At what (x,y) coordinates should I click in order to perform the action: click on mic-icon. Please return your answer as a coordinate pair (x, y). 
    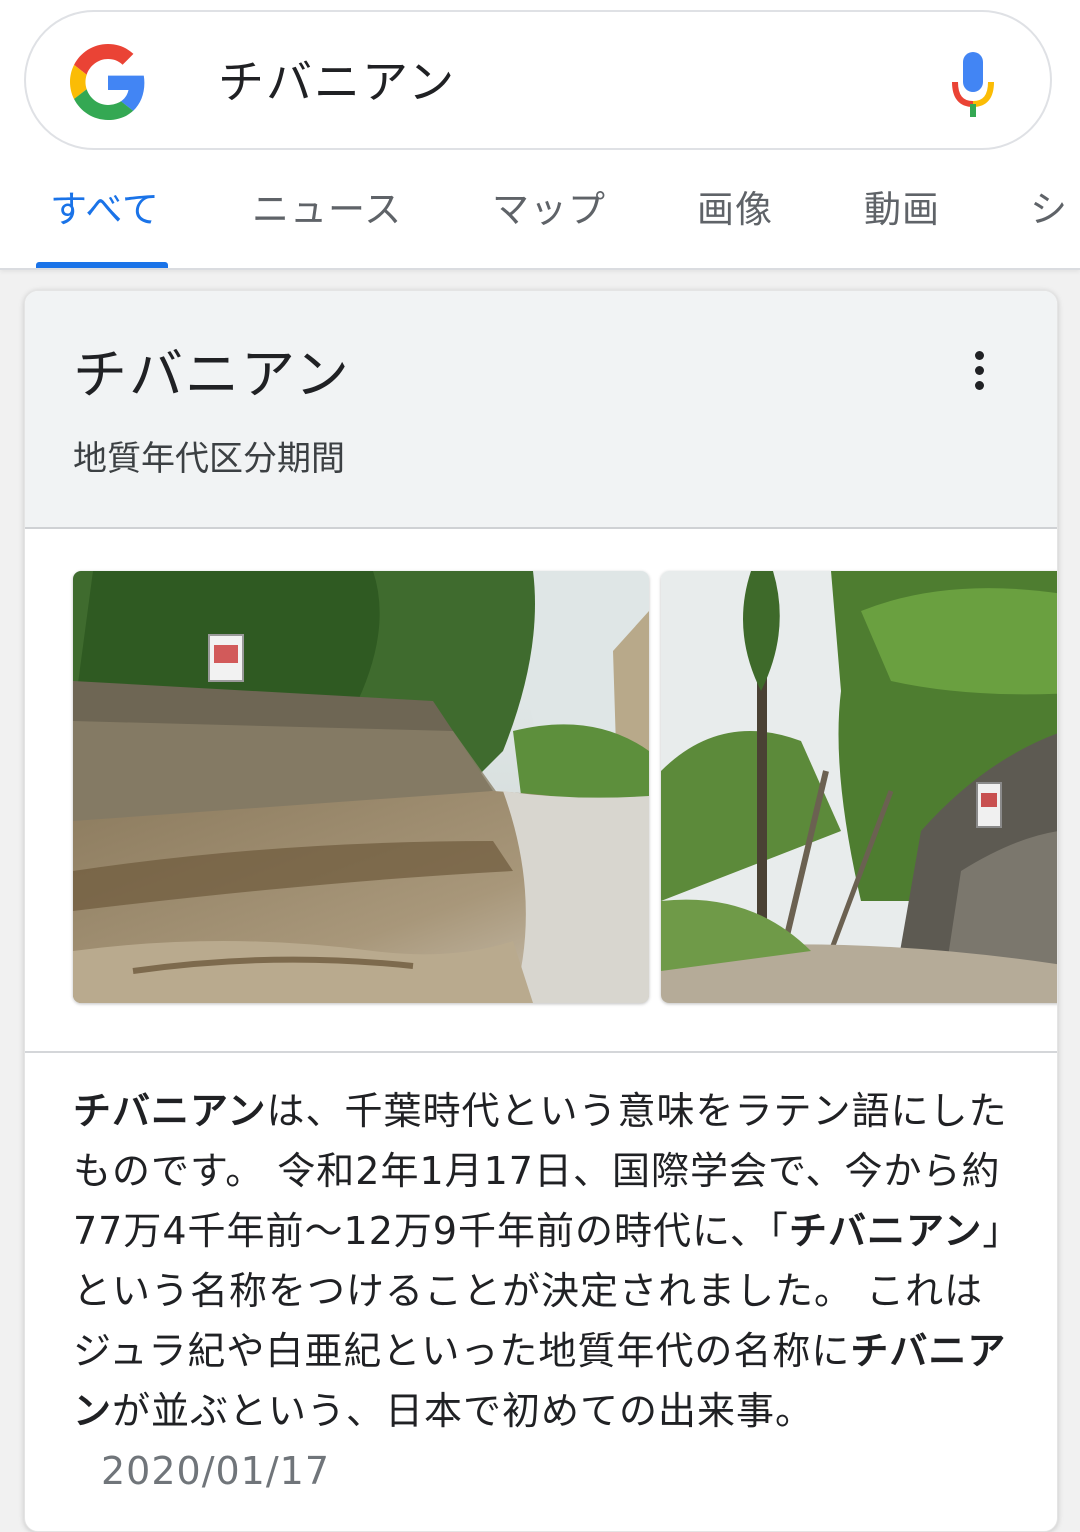
    Looking at the image, I should click on (973, 84).